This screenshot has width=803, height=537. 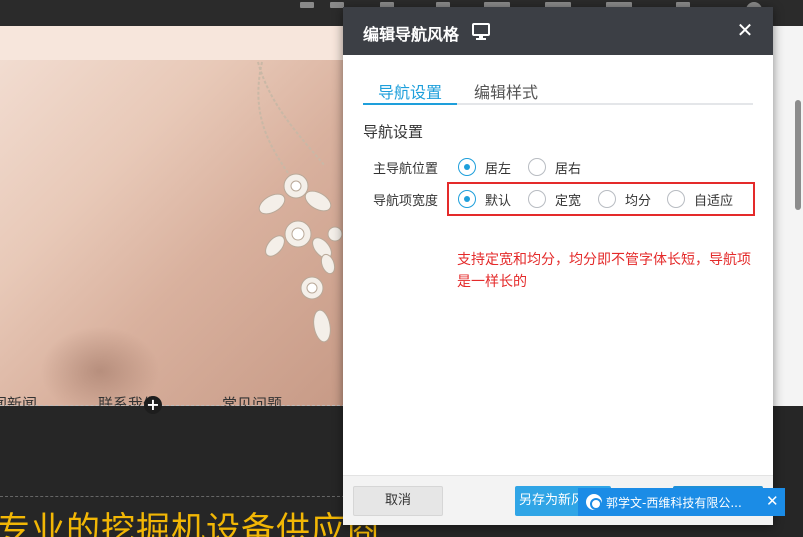 I want to click on chat-notification: 郭学文-西维科技有限公... ✕, so click(x=681, y=502).